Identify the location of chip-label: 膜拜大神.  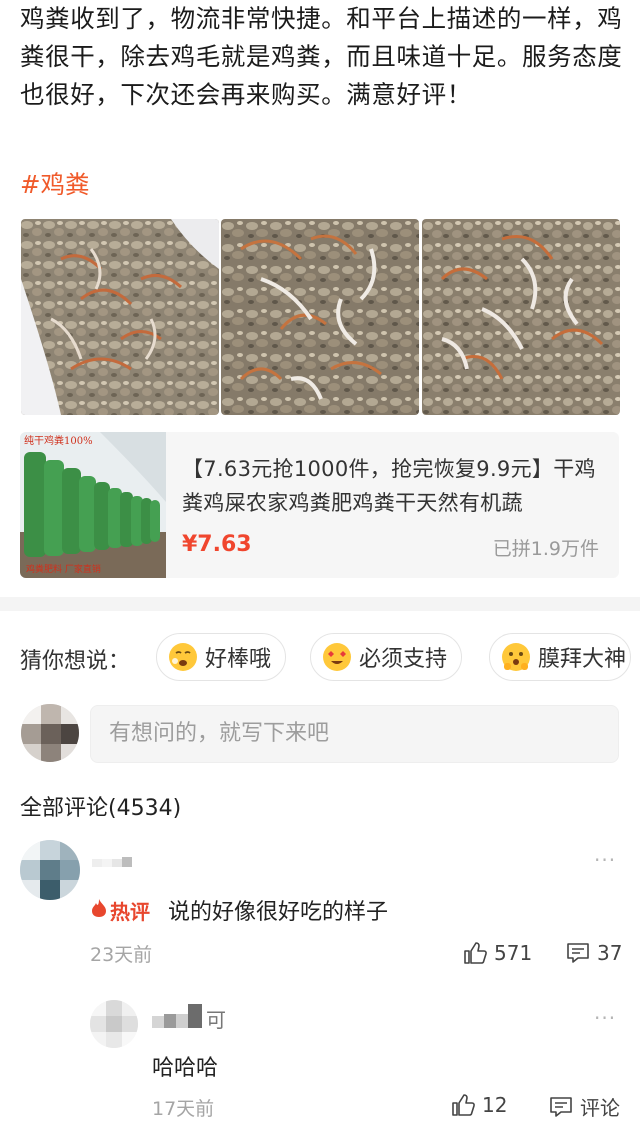
(582, 659).